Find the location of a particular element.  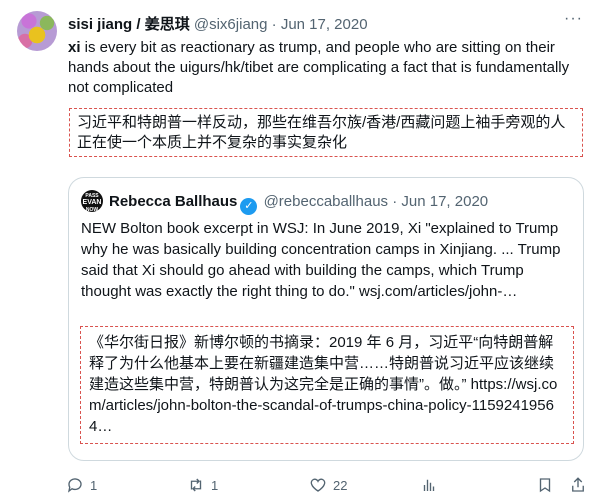

tweet-text-bold: xi is located at coordinates (74, 47).